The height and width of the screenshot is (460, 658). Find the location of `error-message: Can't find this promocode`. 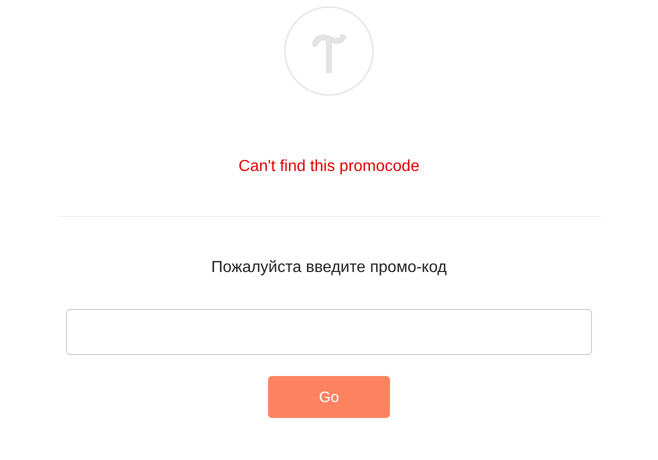

error-message: Can't find this promocode is located at coordinates (329, 167).